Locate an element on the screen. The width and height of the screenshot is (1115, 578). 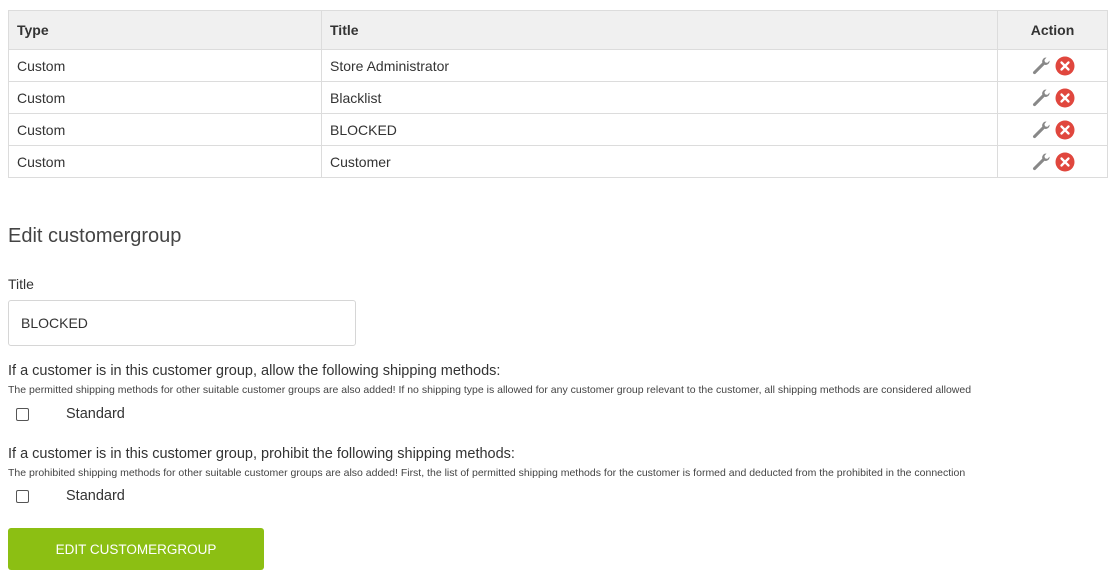
allow-standard-label: Standard is located at coordinates (95, 414).